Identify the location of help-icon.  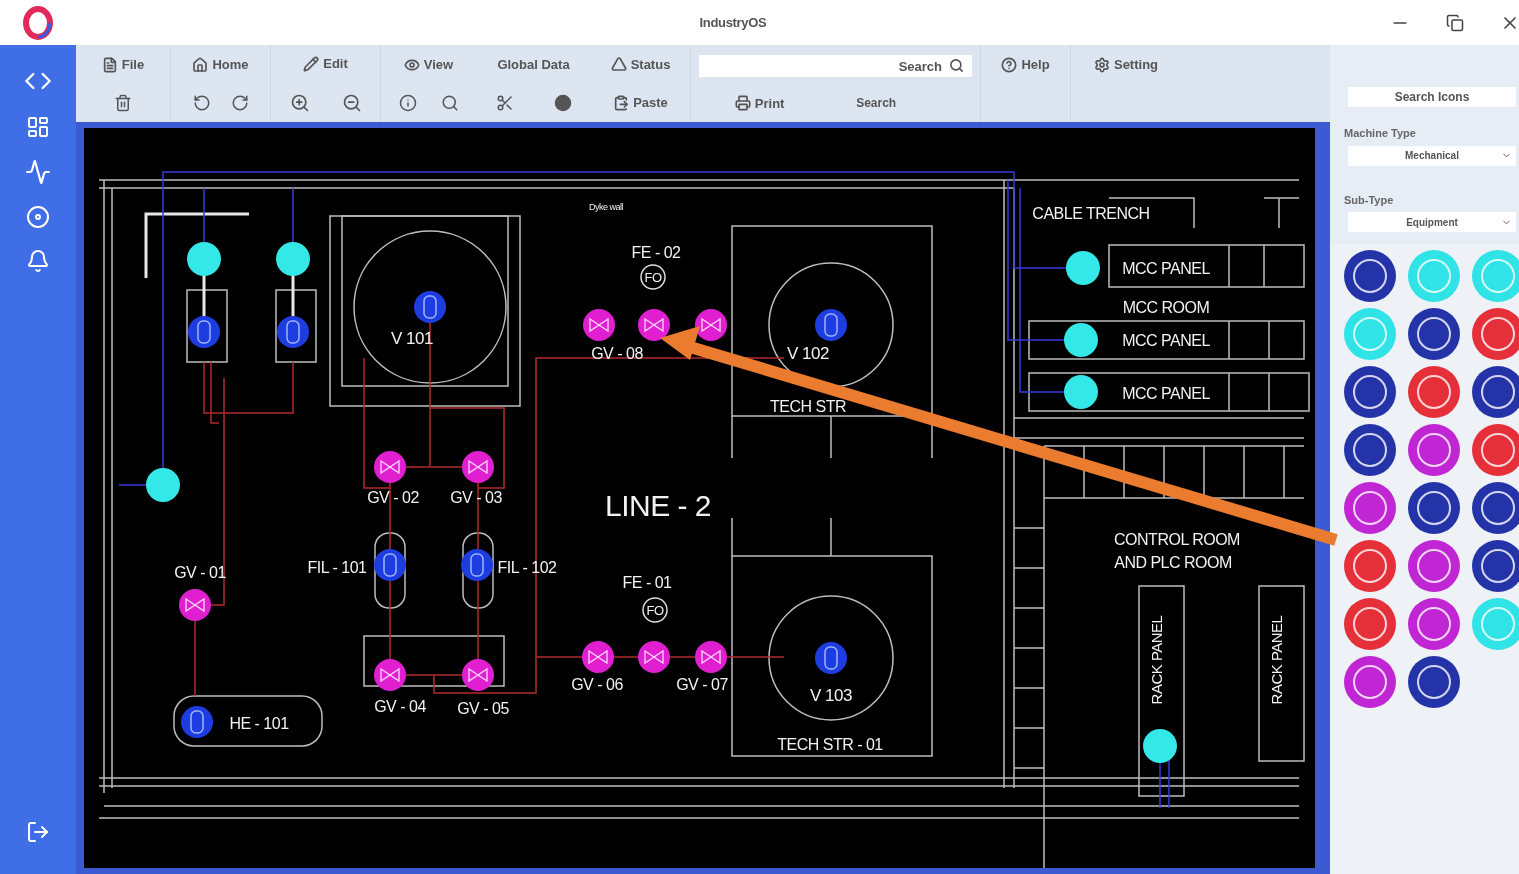
(1009, 64).